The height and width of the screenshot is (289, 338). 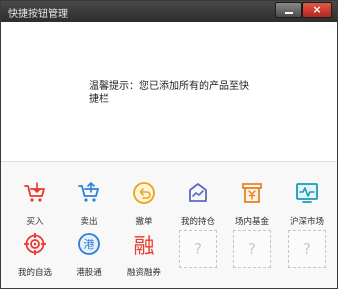 I want to click on shortcut-my-positions: 我的持仓, so click(x=198, y=206).